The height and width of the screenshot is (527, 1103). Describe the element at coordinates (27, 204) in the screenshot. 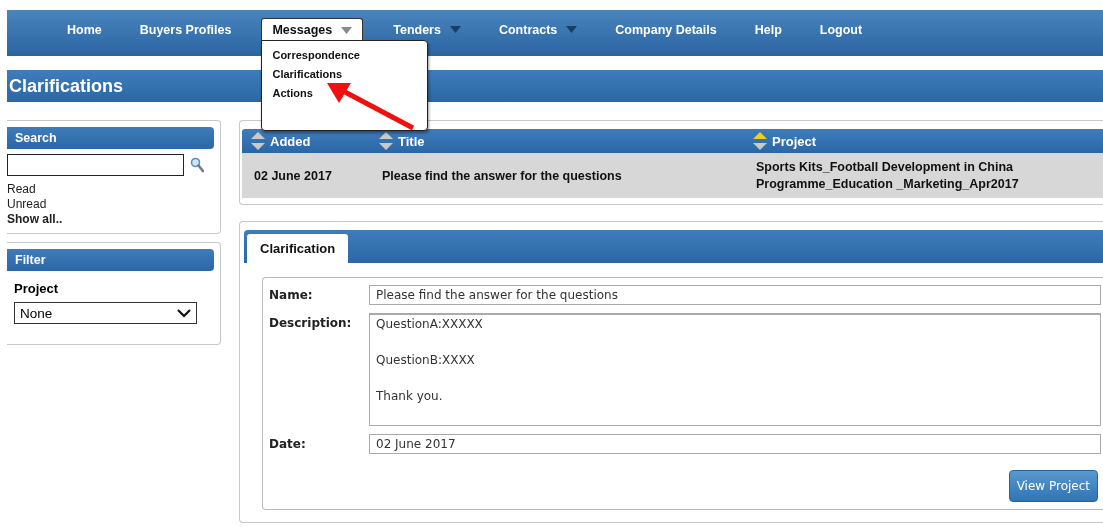

I see `filter-link: Unread` at that location.